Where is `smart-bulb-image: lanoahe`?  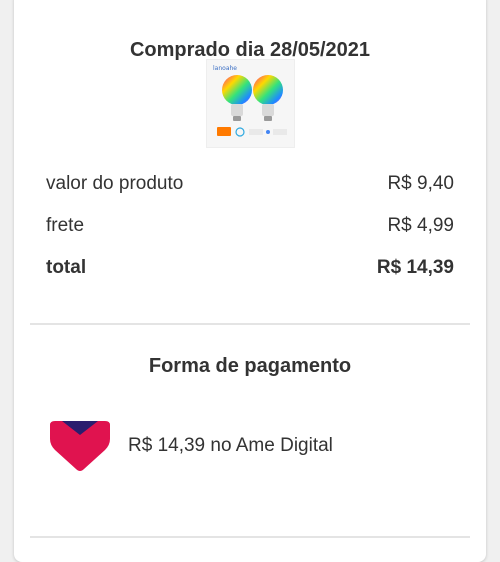 smart-bulb-image: lanoahe is located at coordinates (250, 103).